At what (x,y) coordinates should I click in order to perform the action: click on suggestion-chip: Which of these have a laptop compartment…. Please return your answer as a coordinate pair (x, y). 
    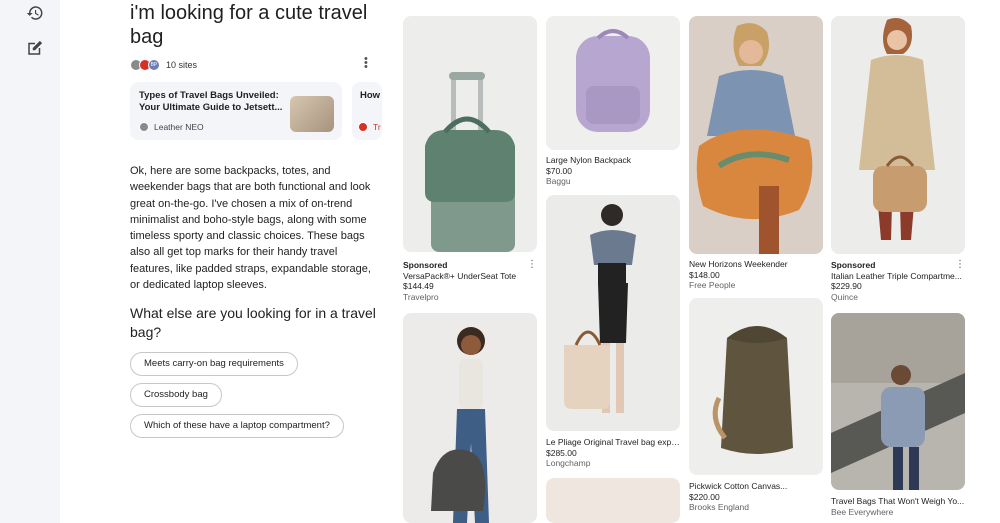
    Looking at the image, I should click on (237, 426).